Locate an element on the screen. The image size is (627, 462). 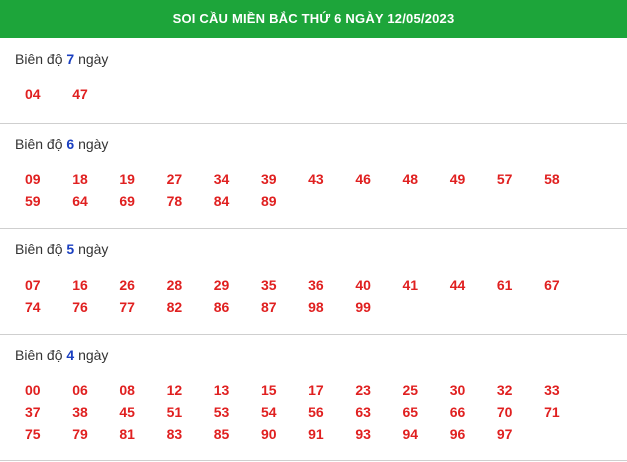
number-row: 09 18 19 27 34 39 43 46 48 49 57 58 is located at coordinates (326, 179).